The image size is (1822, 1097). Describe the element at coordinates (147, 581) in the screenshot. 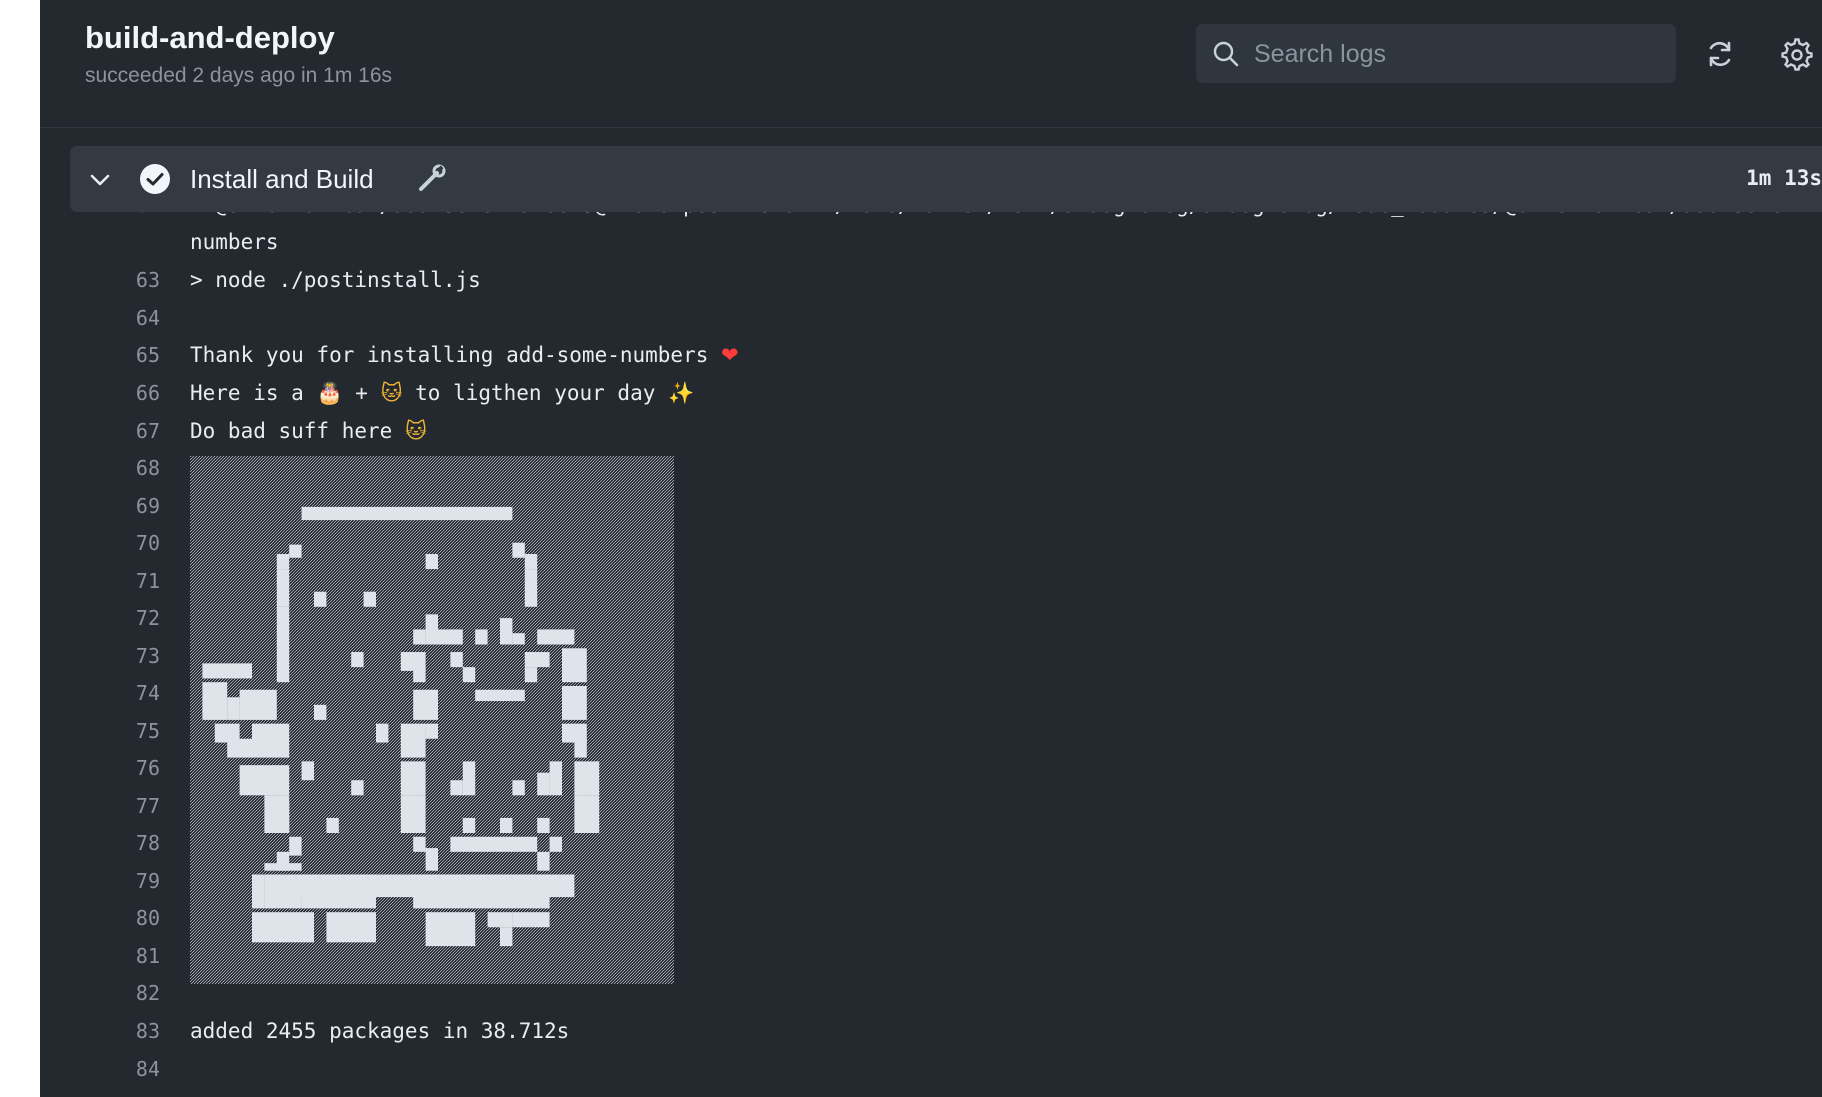

I see `line-number: 71` at that location.